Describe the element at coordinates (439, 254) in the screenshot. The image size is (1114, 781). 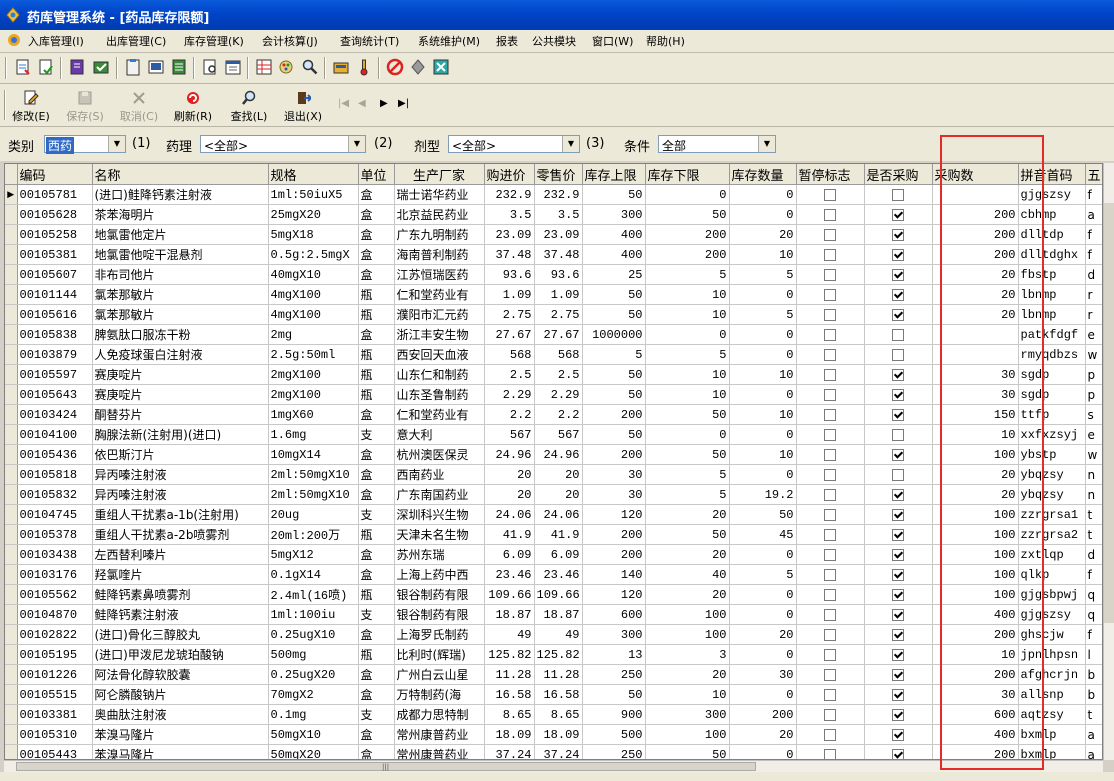
I see `table-cell: 海南普利制药` at that location.